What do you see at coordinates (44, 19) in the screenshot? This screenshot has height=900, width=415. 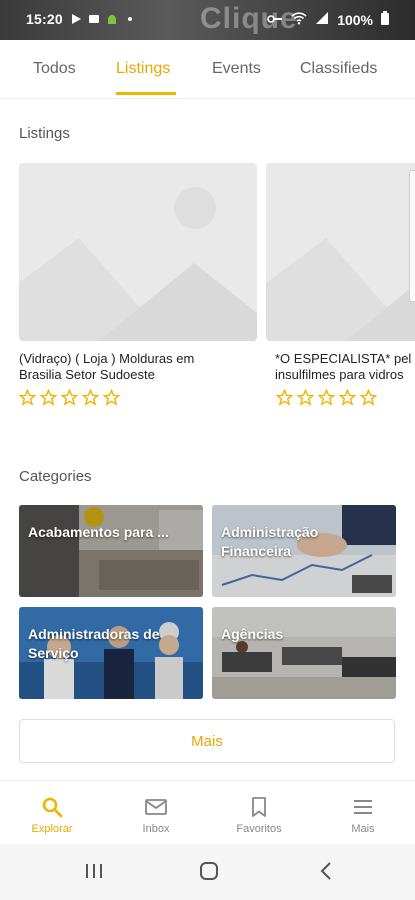 I see `status-time: 15:20` at bounding box center [44, 19].